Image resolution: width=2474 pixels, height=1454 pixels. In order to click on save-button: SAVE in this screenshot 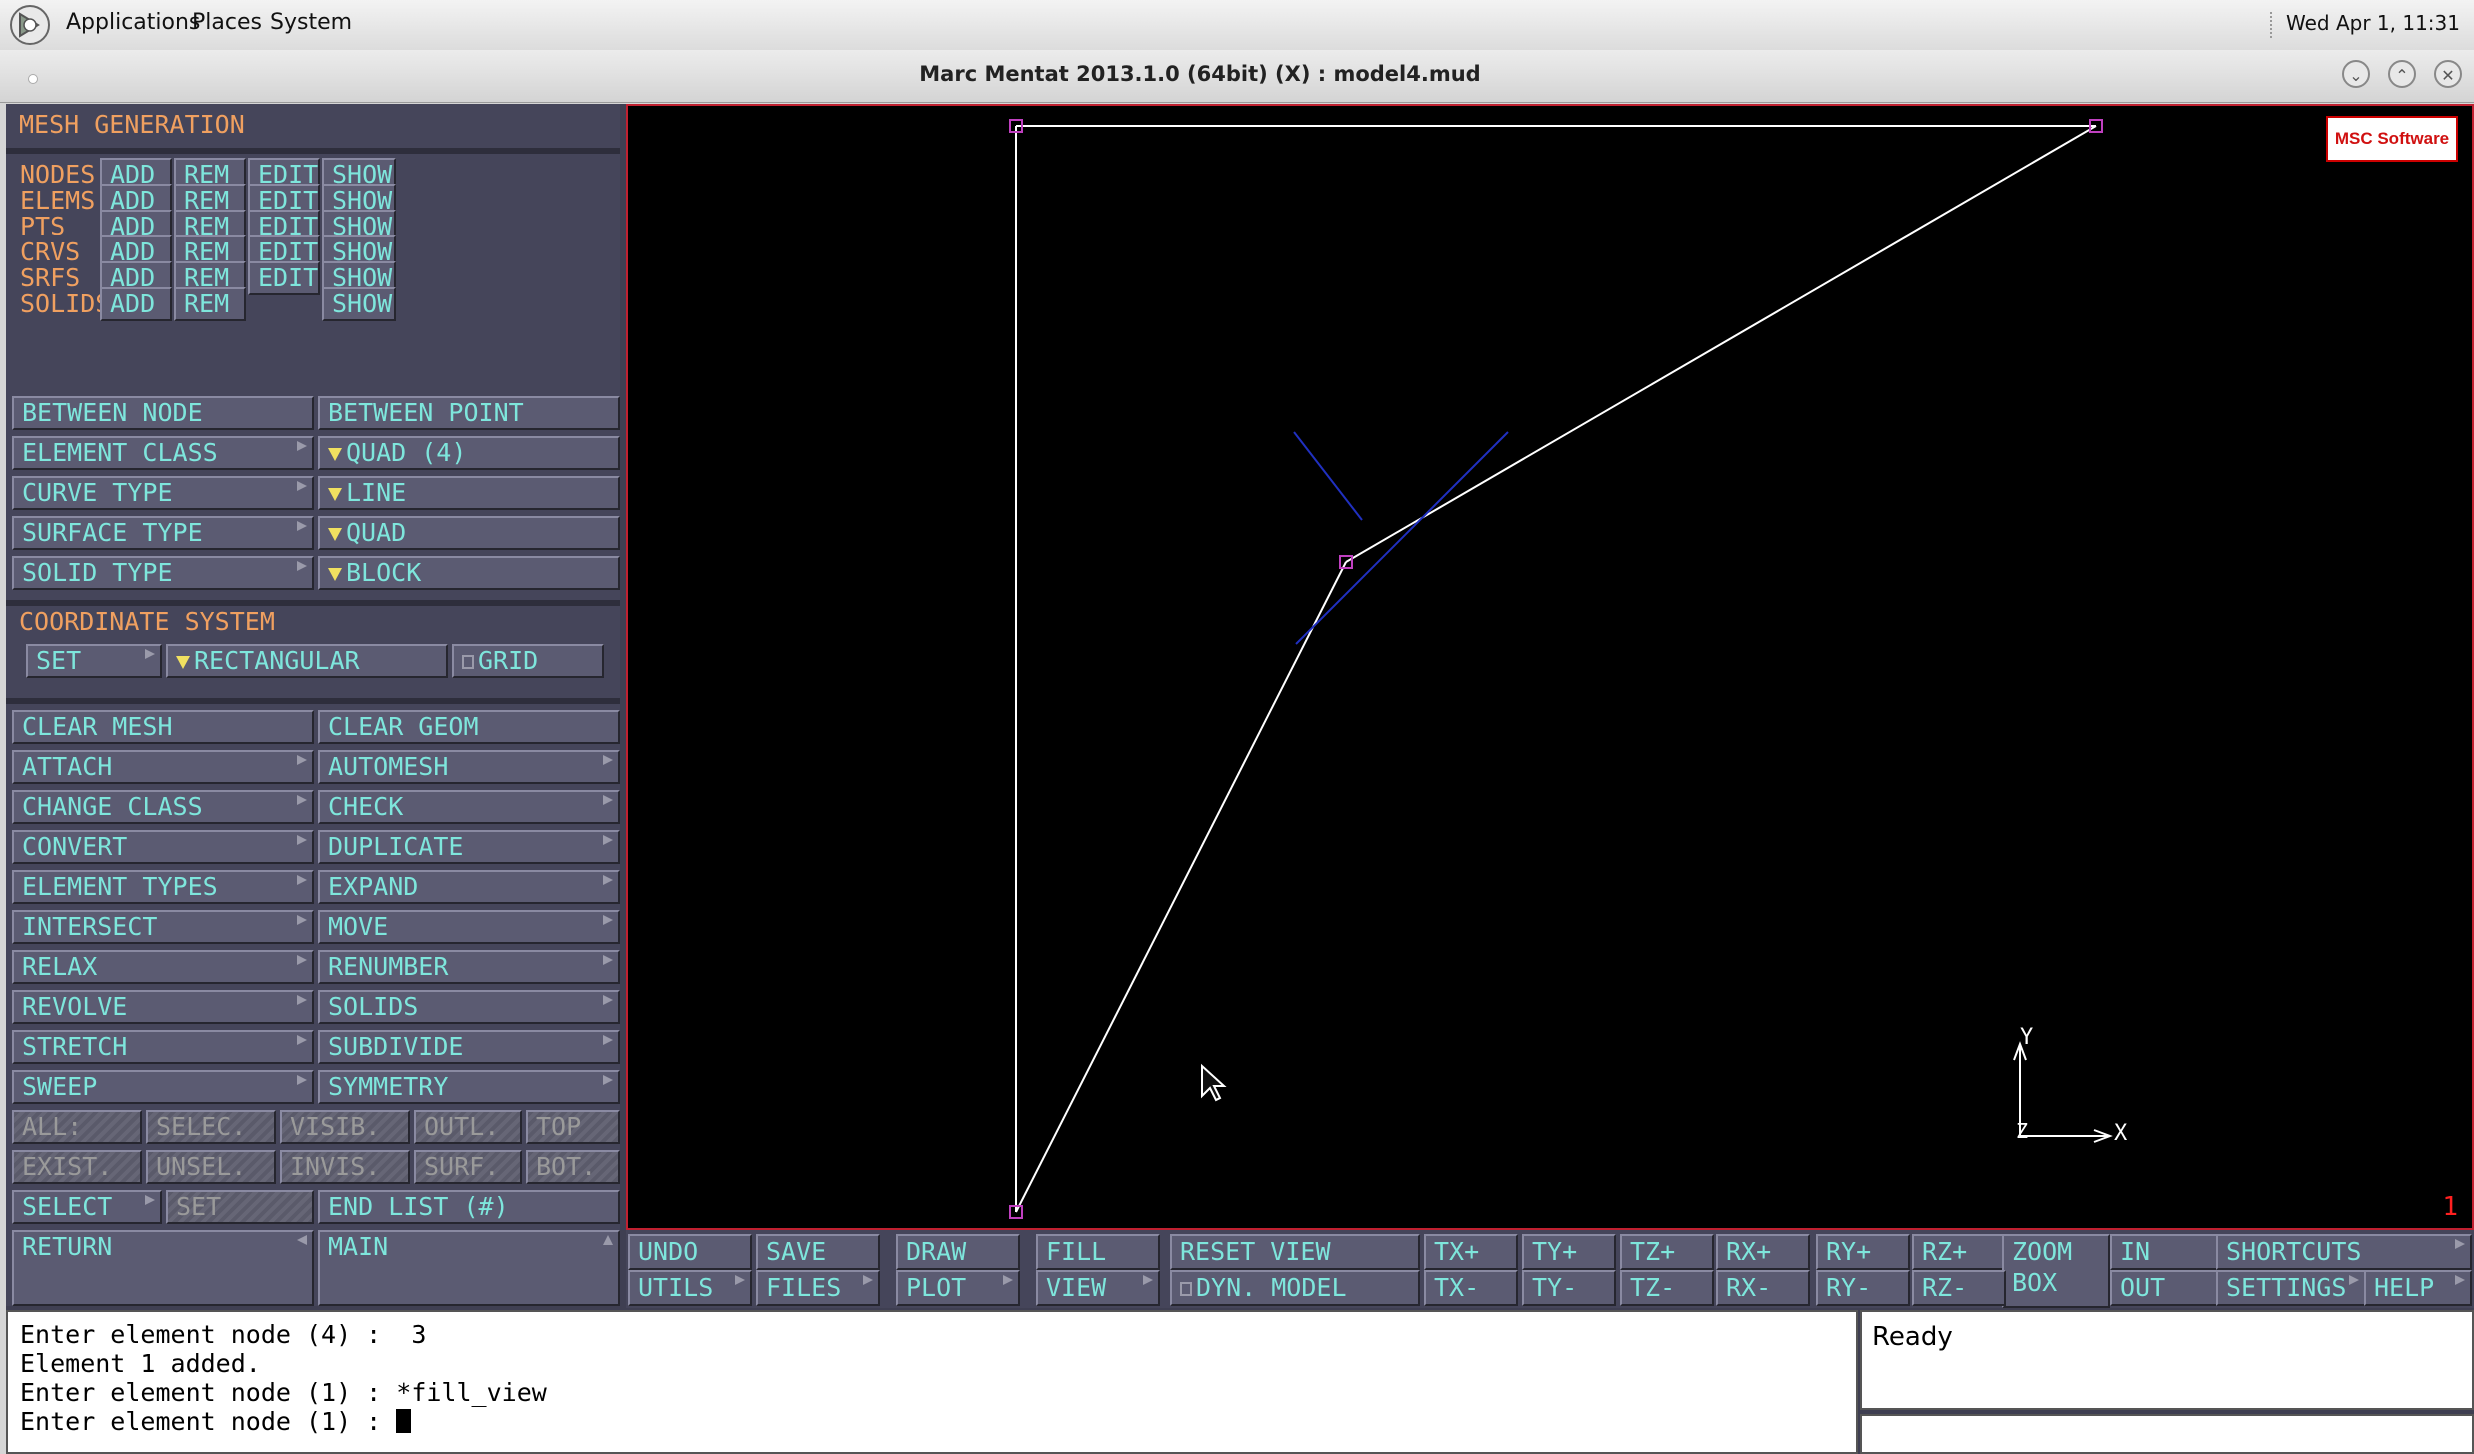, I will do `click(818, 1252)`.